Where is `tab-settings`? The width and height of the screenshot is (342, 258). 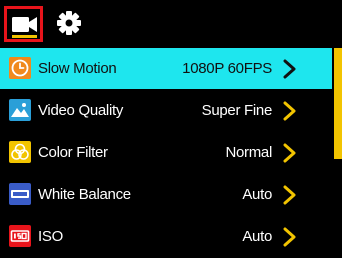
tab-settings is located at coordinates (69, 23).